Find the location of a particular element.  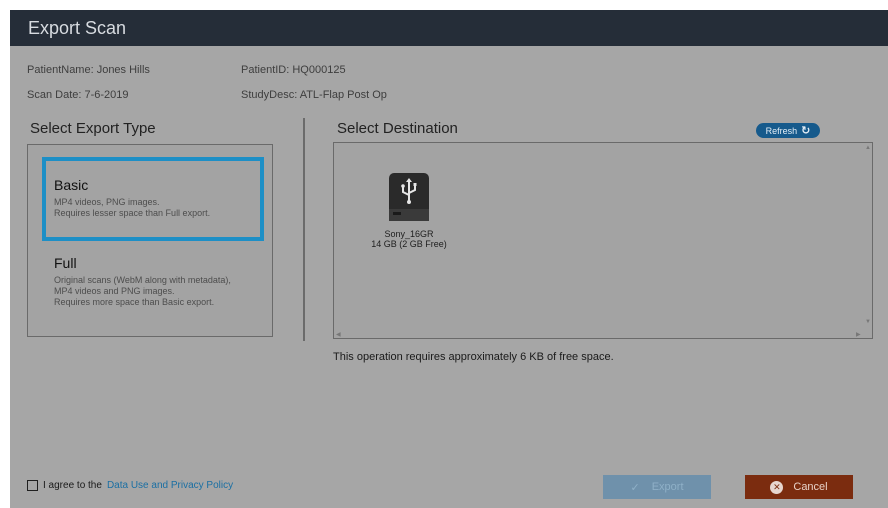

refresh-icon: ↻ is located at coordinates (806, 131).